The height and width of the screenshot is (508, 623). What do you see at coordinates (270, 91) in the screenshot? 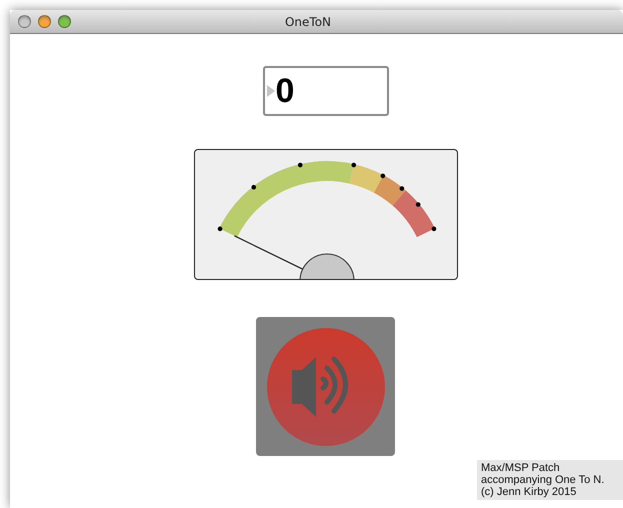
I see `triangle-icon` at bounding box center [270, 91].